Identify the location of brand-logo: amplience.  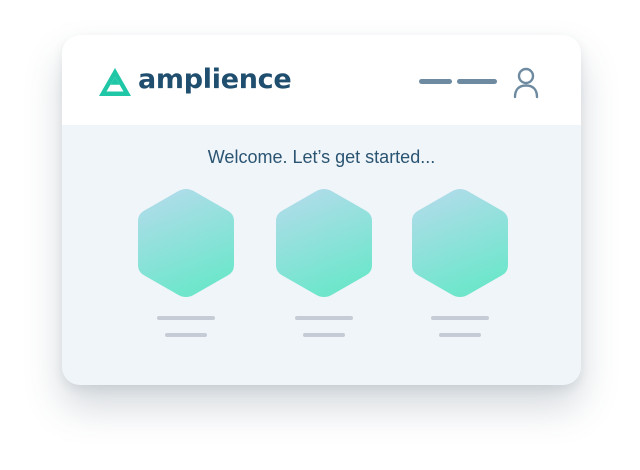
(195, 82).